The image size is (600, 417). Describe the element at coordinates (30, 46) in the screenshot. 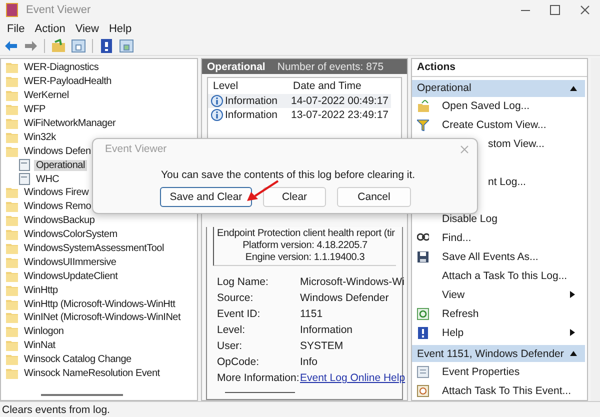

I see `forward-arrow-button` at that location.